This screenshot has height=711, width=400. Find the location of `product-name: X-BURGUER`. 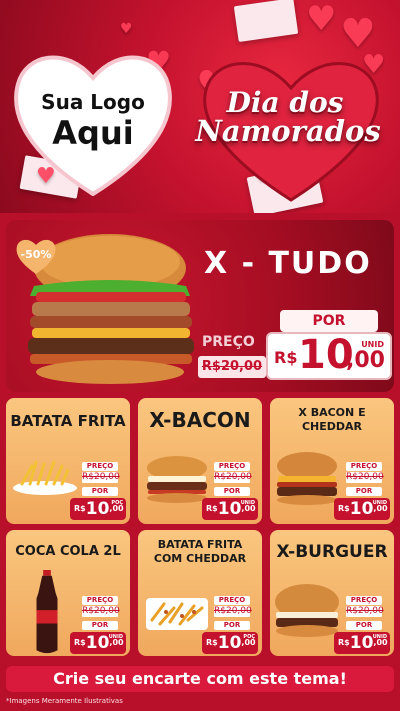

product-name: X-BURGUER is located at coordinates (332, 552).